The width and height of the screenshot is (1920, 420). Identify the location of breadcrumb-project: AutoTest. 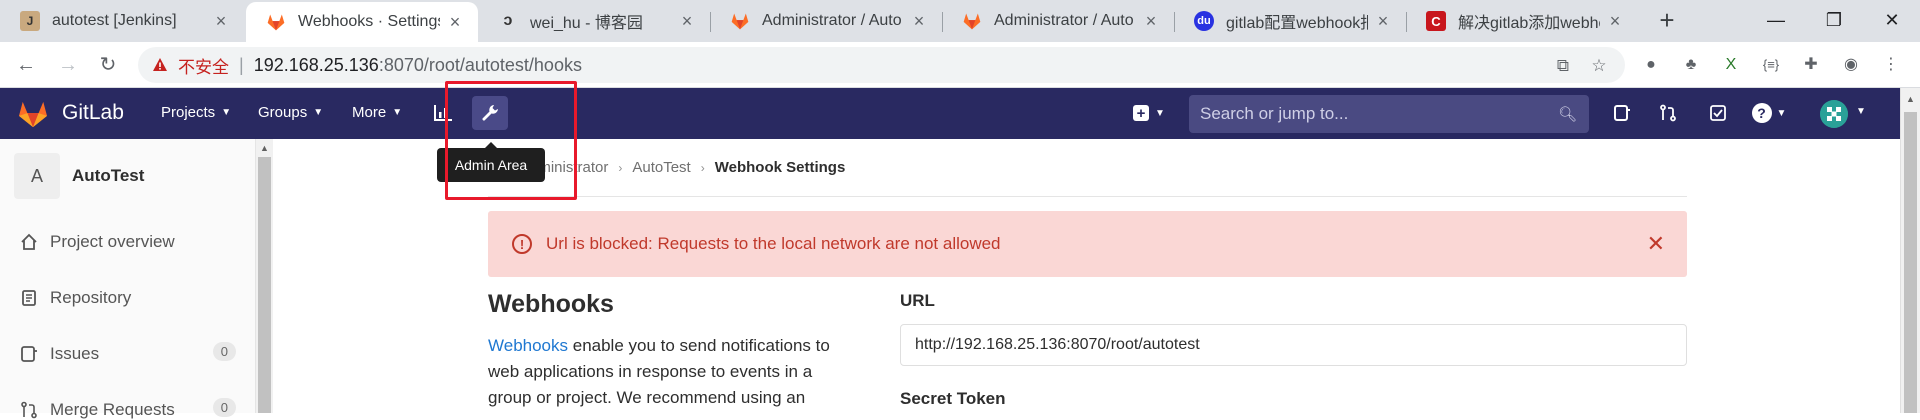
(661, 167).